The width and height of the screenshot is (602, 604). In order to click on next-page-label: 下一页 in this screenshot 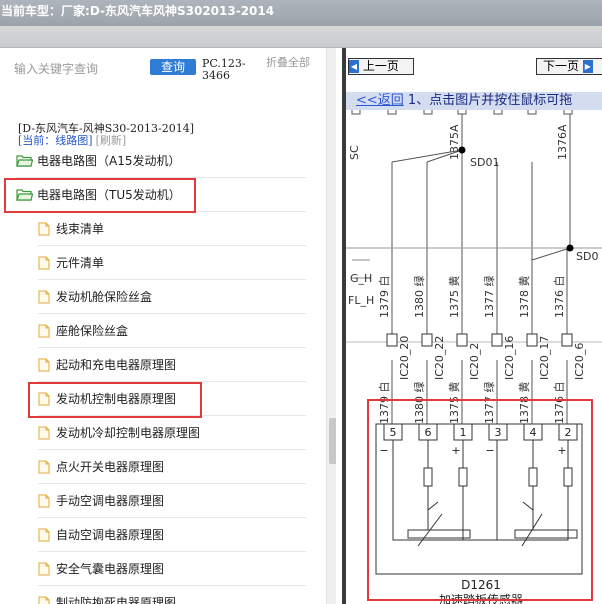, I will do `click(561, 66)`.